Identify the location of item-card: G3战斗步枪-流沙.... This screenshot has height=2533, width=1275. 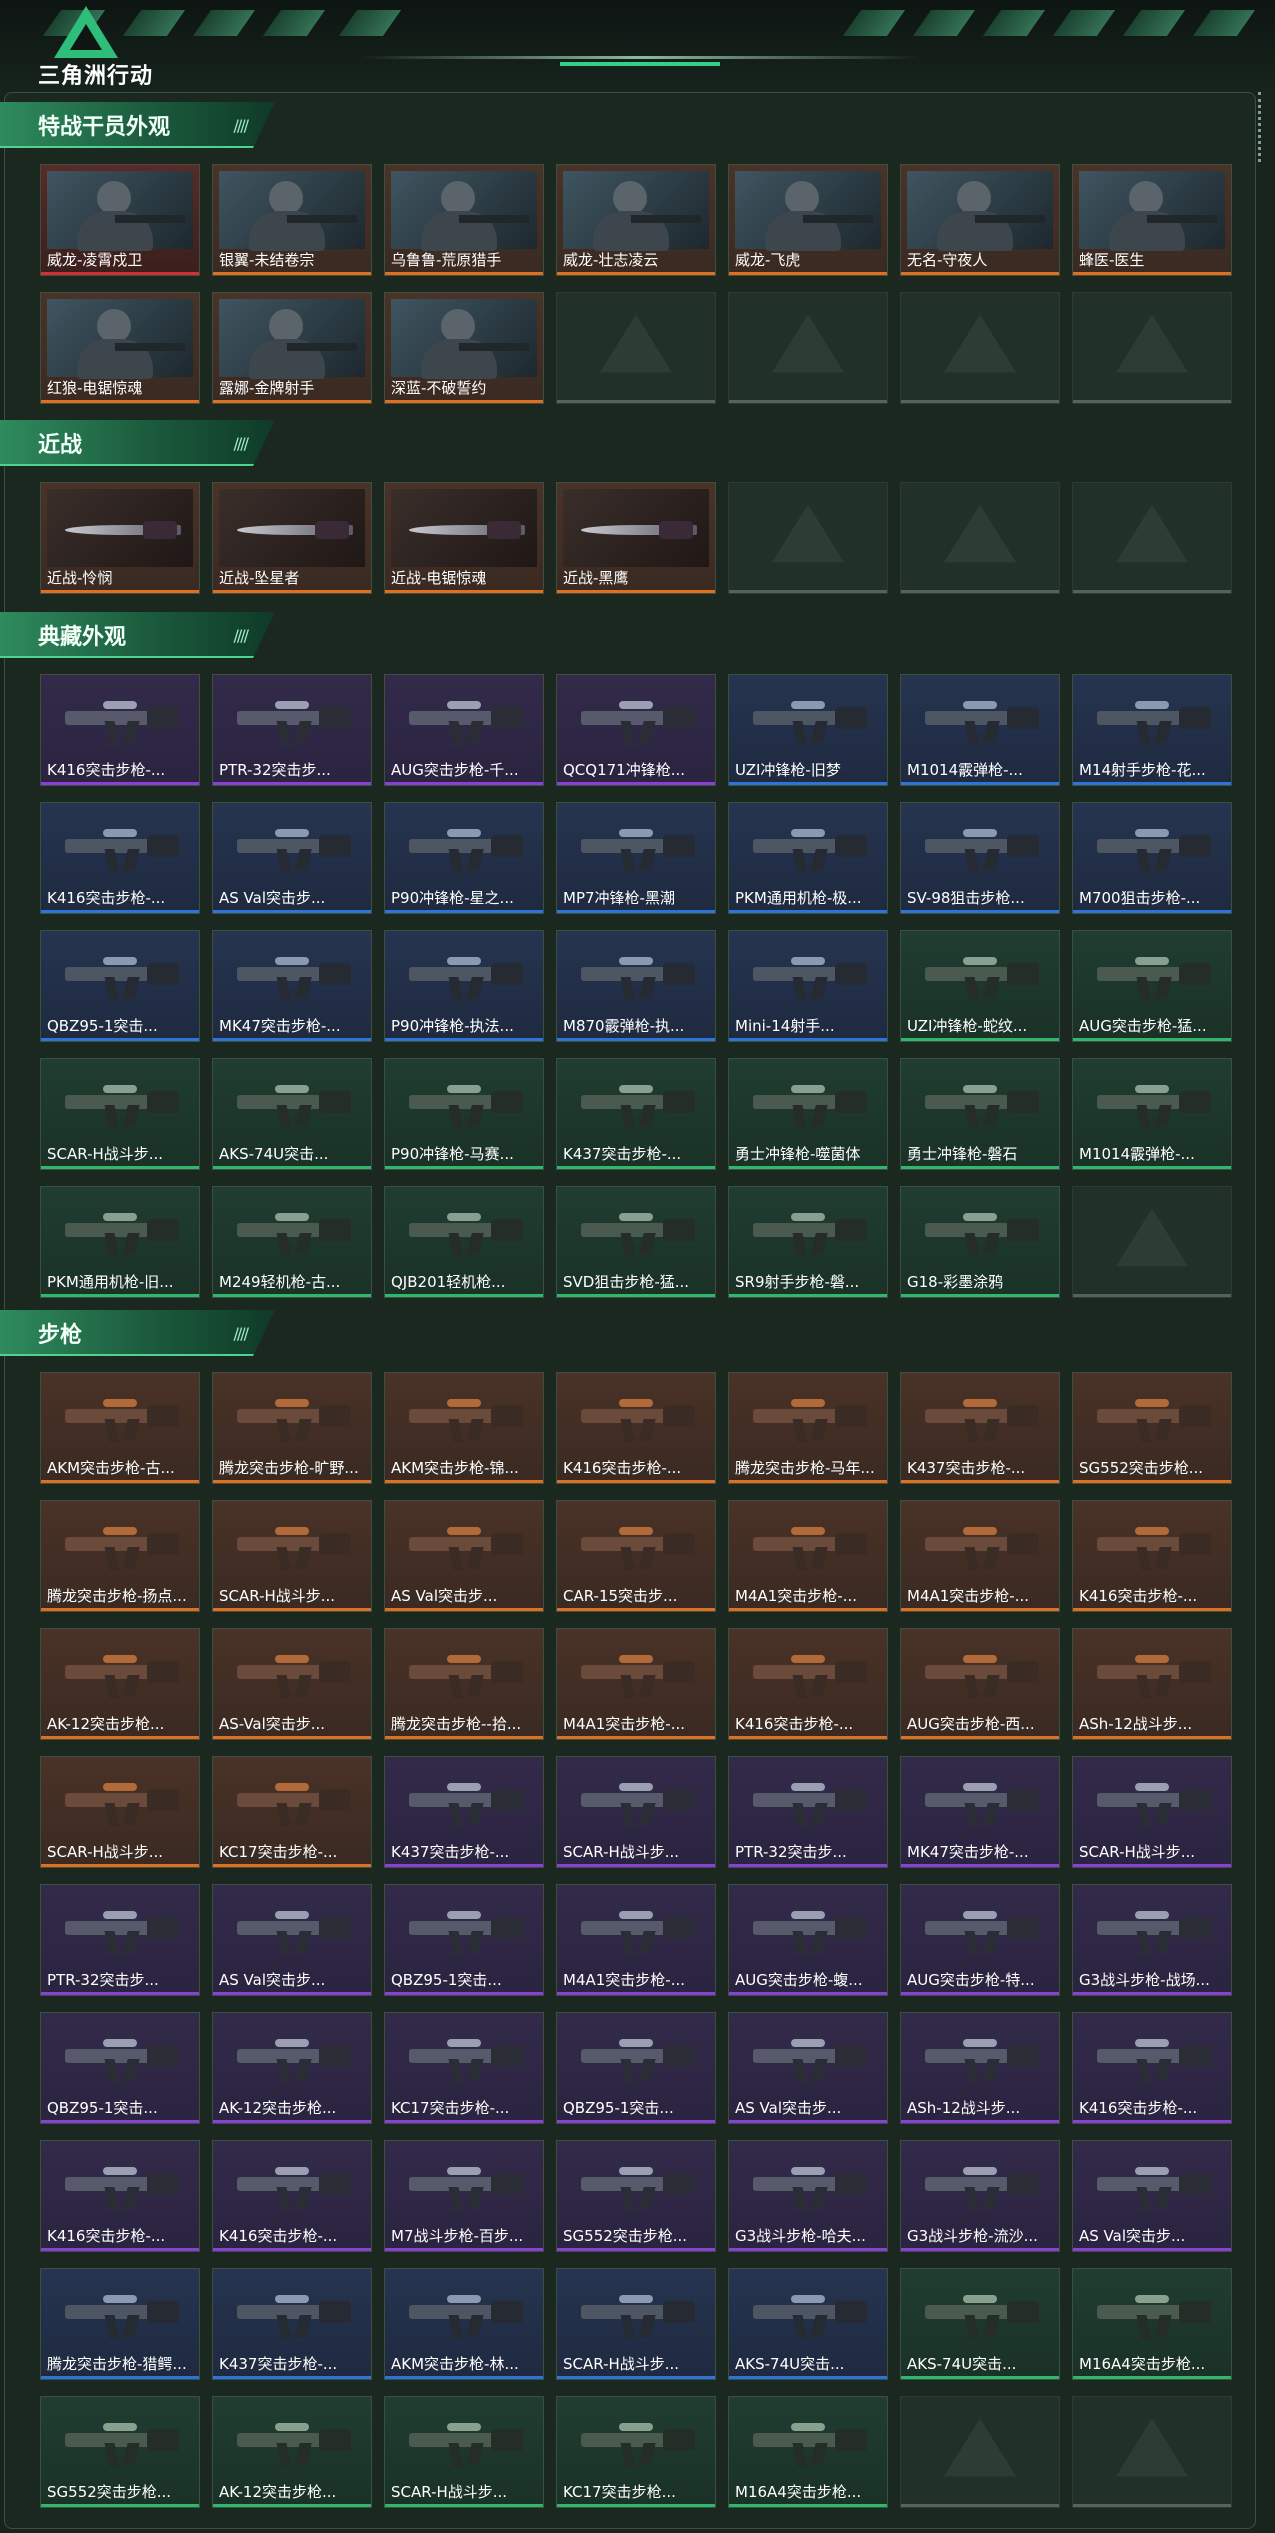
(980, 2196).